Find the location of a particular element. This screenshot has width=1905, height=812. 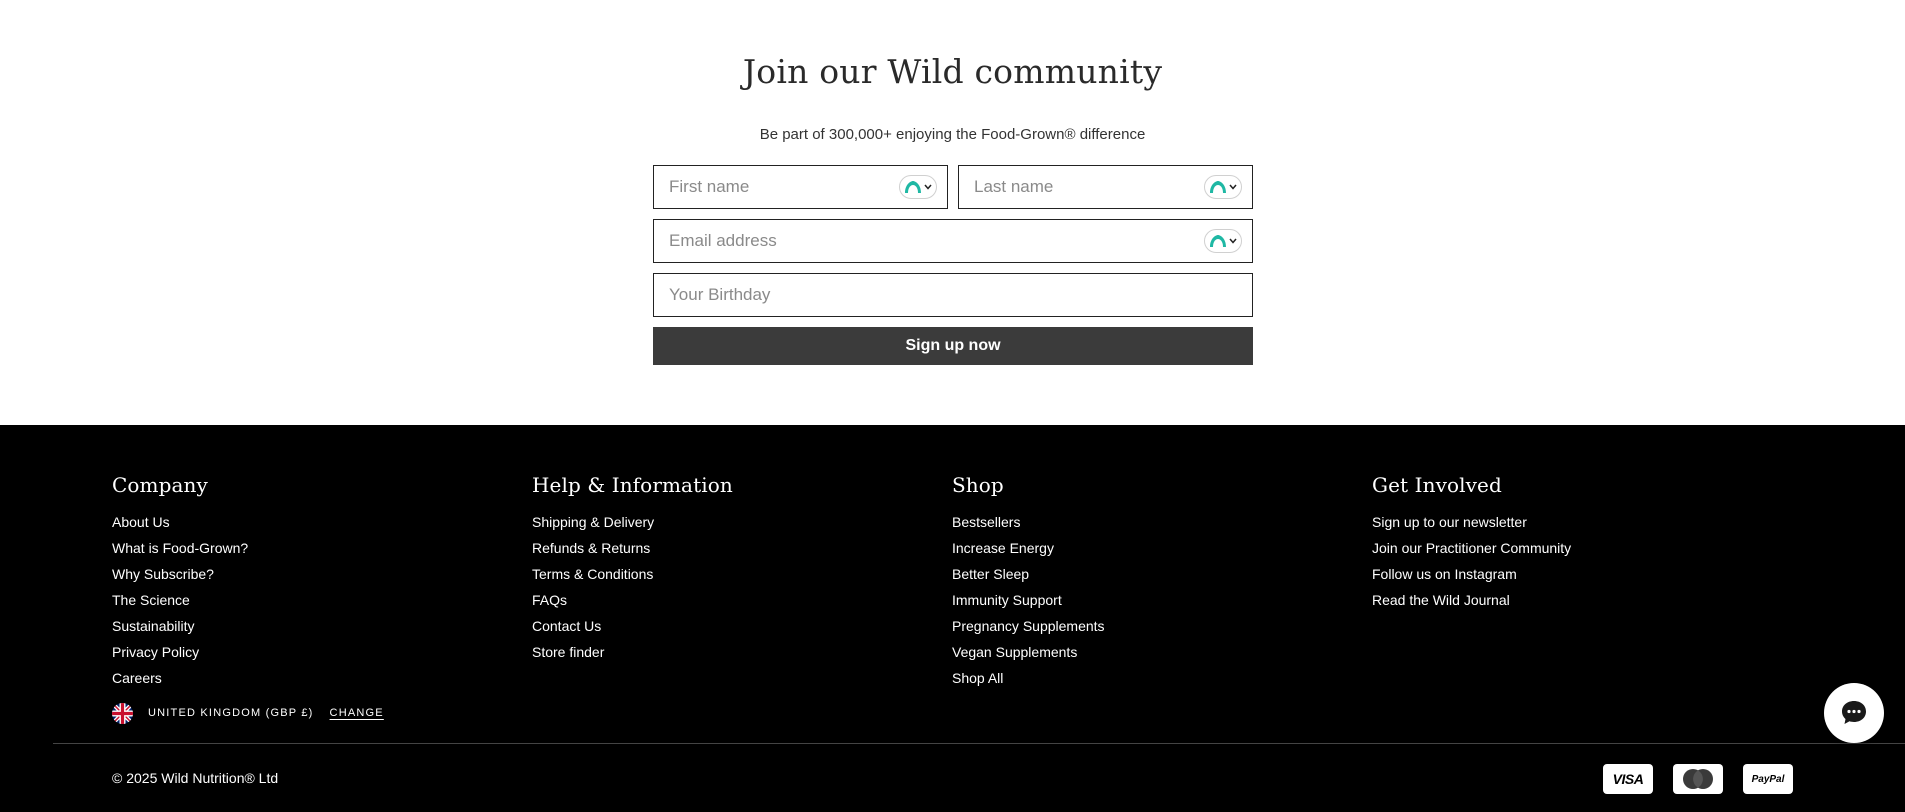

footer-link: Shipping & Delivery is located at coordinates (593, 522).